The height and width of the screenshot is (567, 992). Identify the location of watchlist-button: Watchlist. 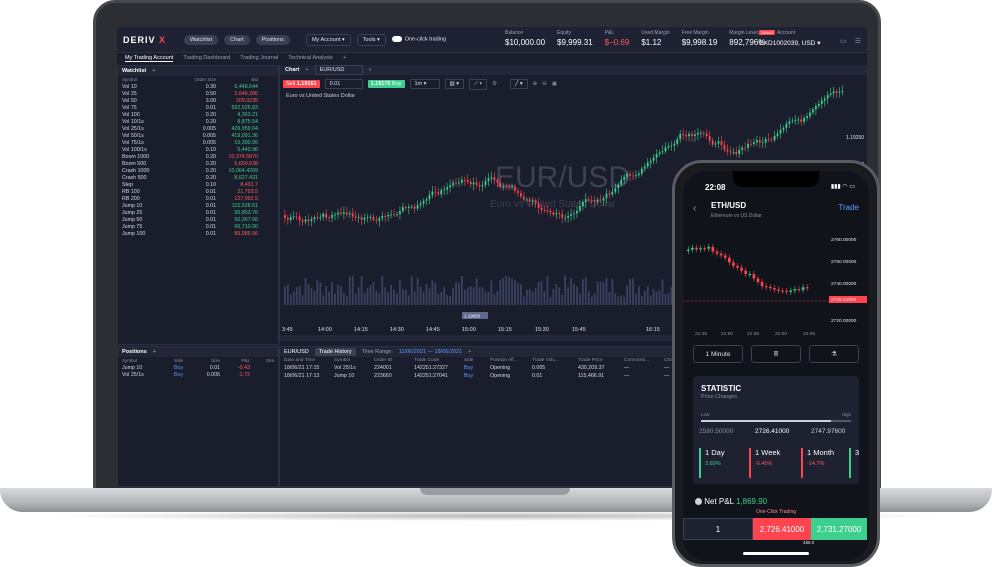
(201, 39).